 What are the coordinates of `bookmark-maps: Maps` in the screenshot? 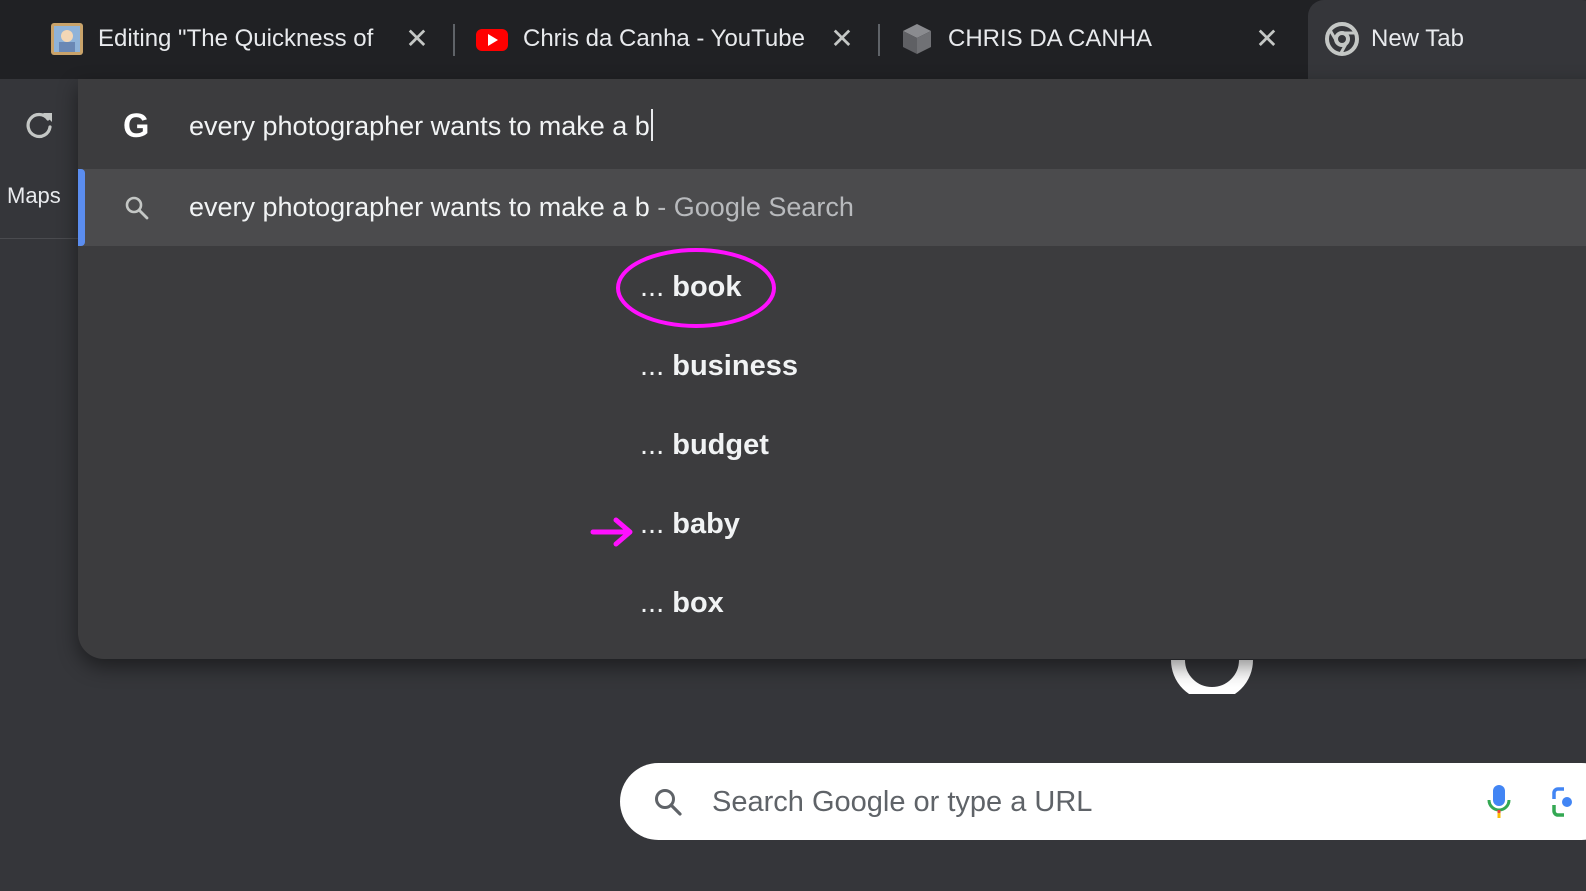 It's located at (30, 196).